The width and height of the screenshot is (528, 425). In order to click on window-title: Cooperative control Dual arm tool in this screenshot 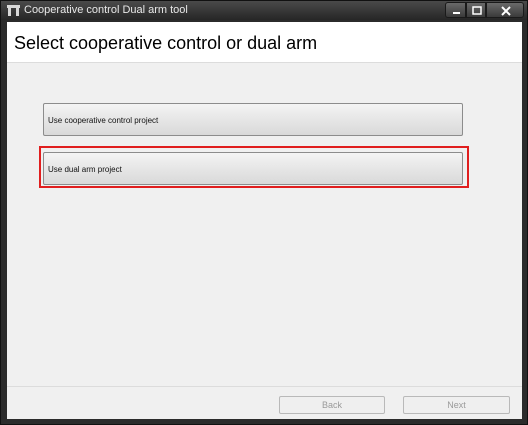, I will do `click(106, 10)`.